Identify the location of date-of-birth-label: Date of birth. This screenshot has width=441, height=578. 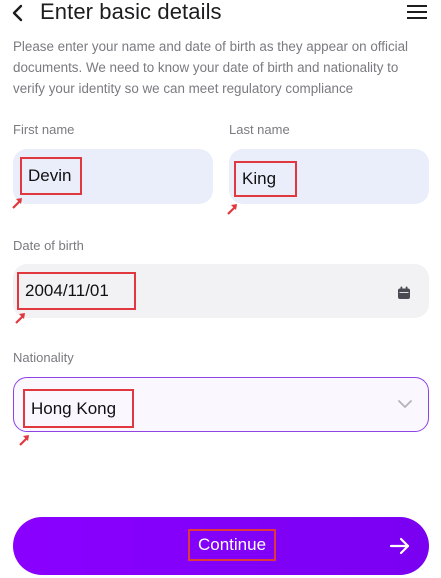
(48, 245).